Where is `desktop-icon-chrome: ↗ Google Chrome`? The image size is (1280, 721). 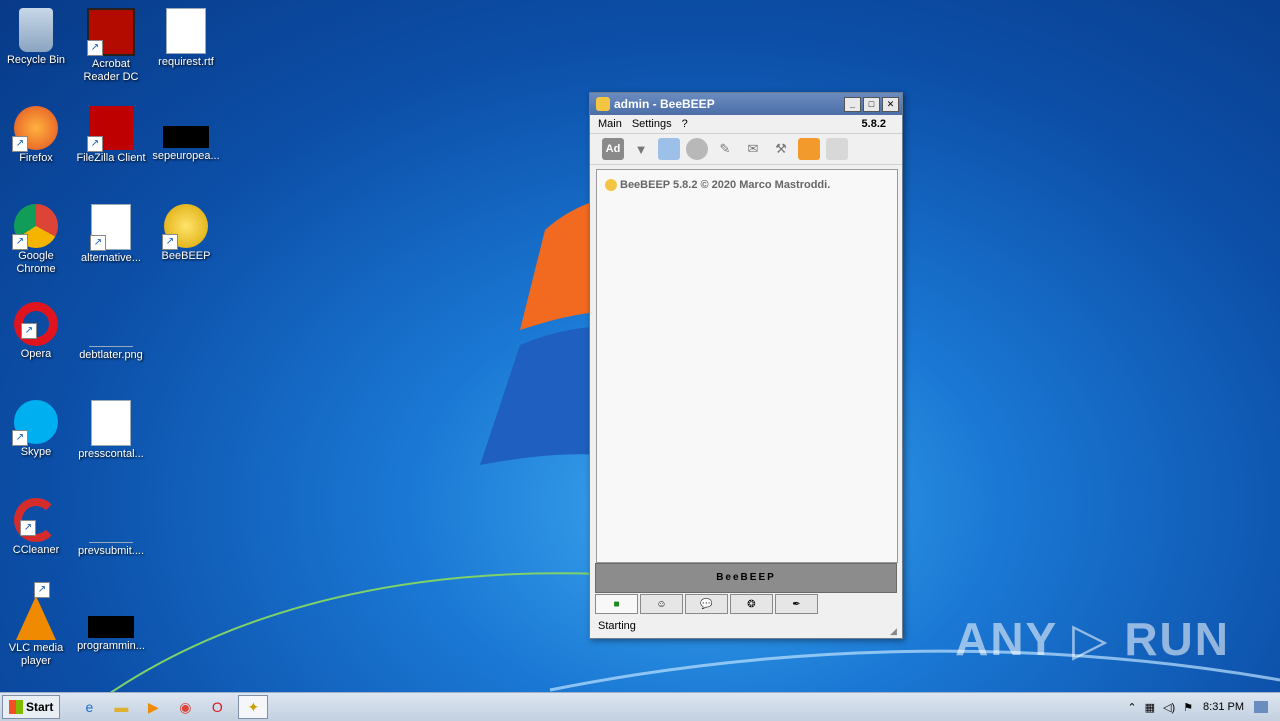 desktop-icon-chrome: ↗ Google Chrome is located at coordinates (36, 240).